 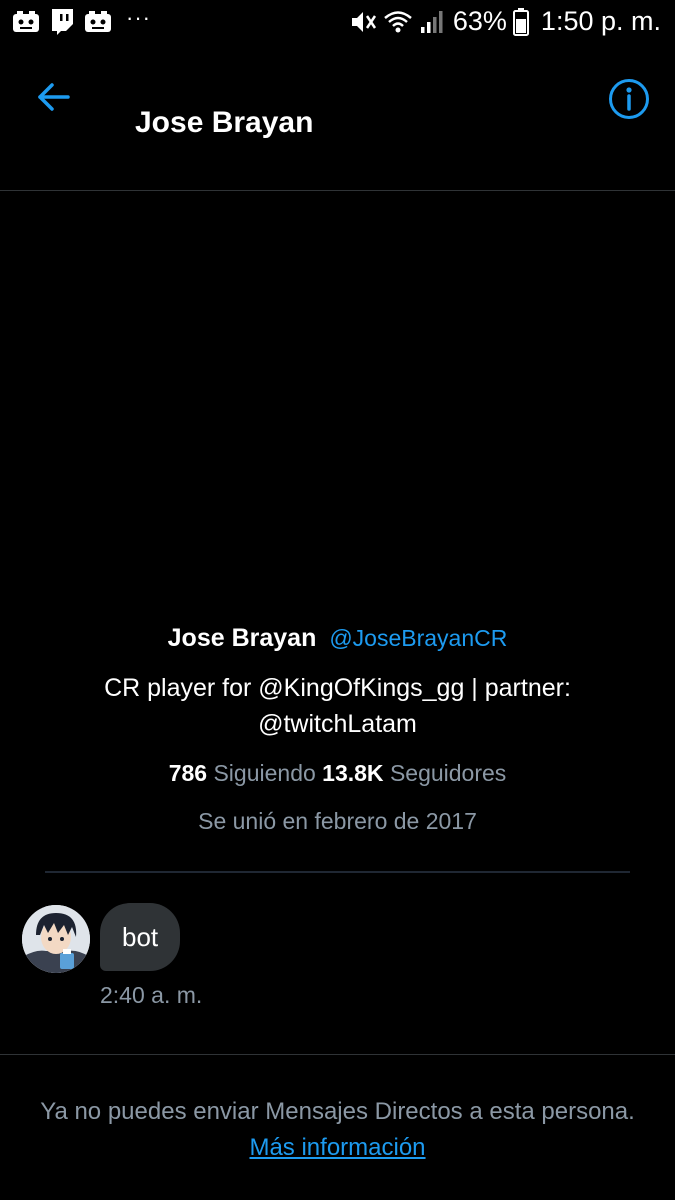 I want to click on profile-stats: 786 Siguiendo 13.8K Seguidores, so click(x=337, y=773).